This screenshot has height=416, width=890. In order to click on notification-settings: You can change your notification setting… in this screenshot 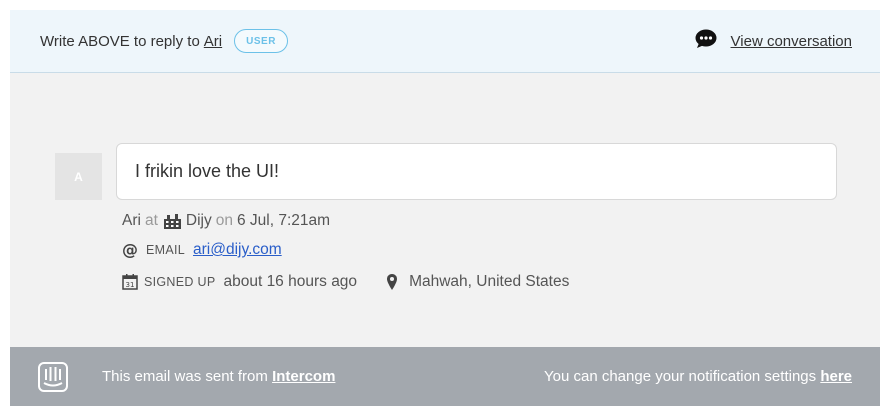, I will do `click(698, 376)`.